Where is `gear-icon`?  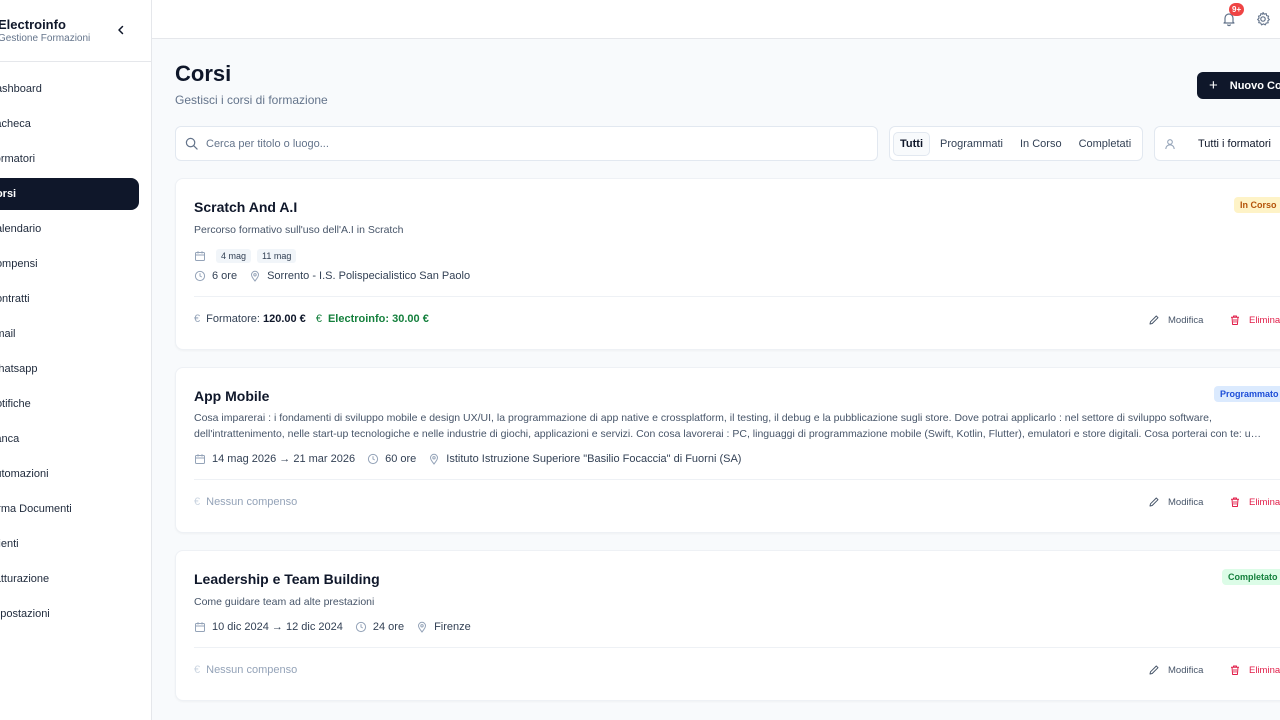
gear-icon is located at coordinates (1263, 19).